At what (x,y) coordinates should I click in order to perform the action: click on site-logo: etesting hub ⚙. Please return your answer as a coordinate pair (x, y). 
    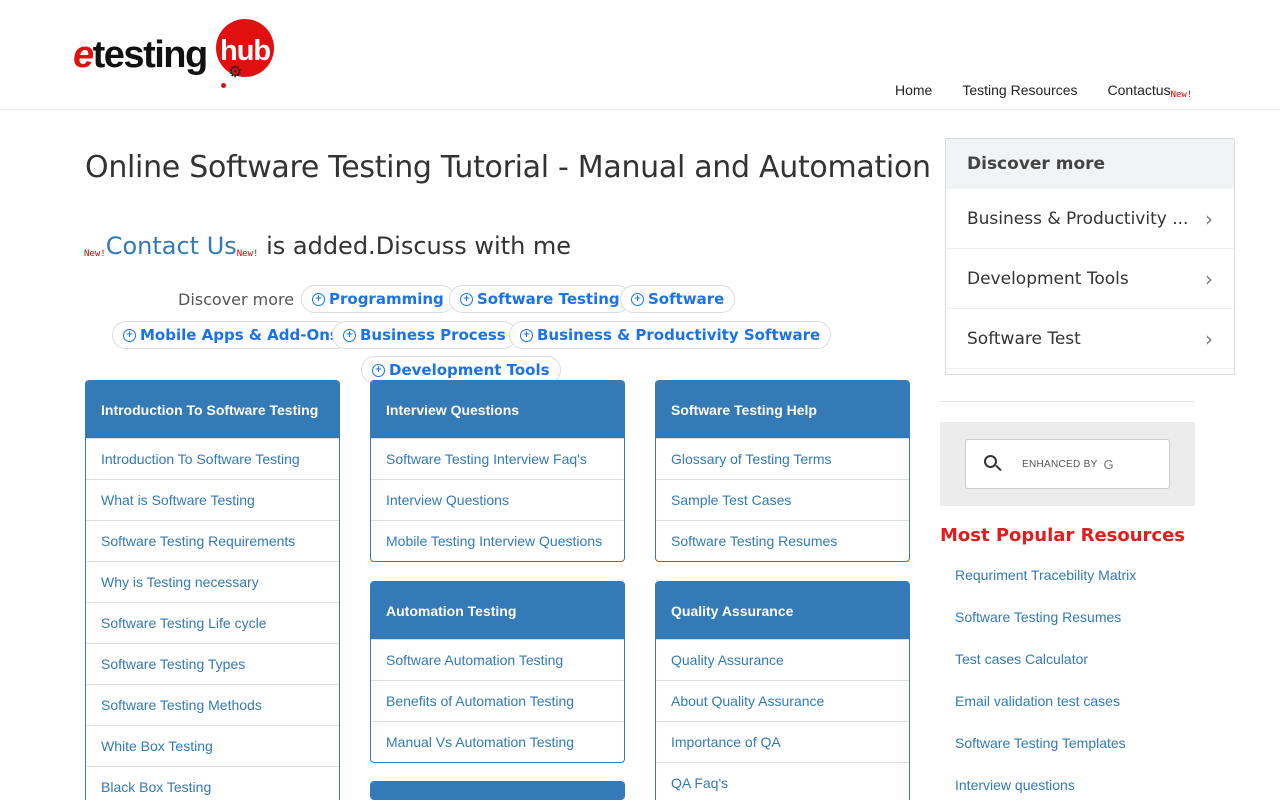
    Looking at the image, I should click on (175, 54).